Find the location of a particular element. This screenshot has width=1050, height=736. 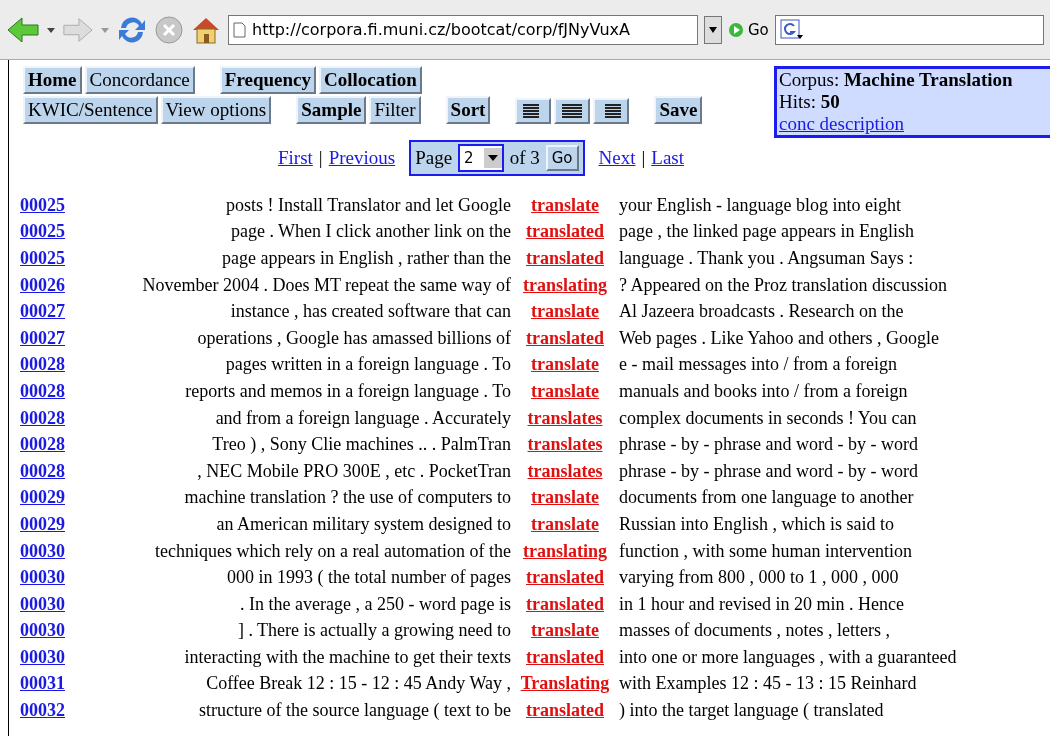

first-link: First is located at coordinates (295, 158).